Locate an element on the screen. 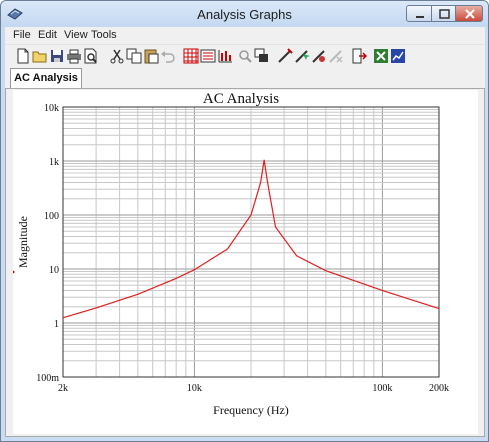  grid-icon is located at coordinates (191, 56).